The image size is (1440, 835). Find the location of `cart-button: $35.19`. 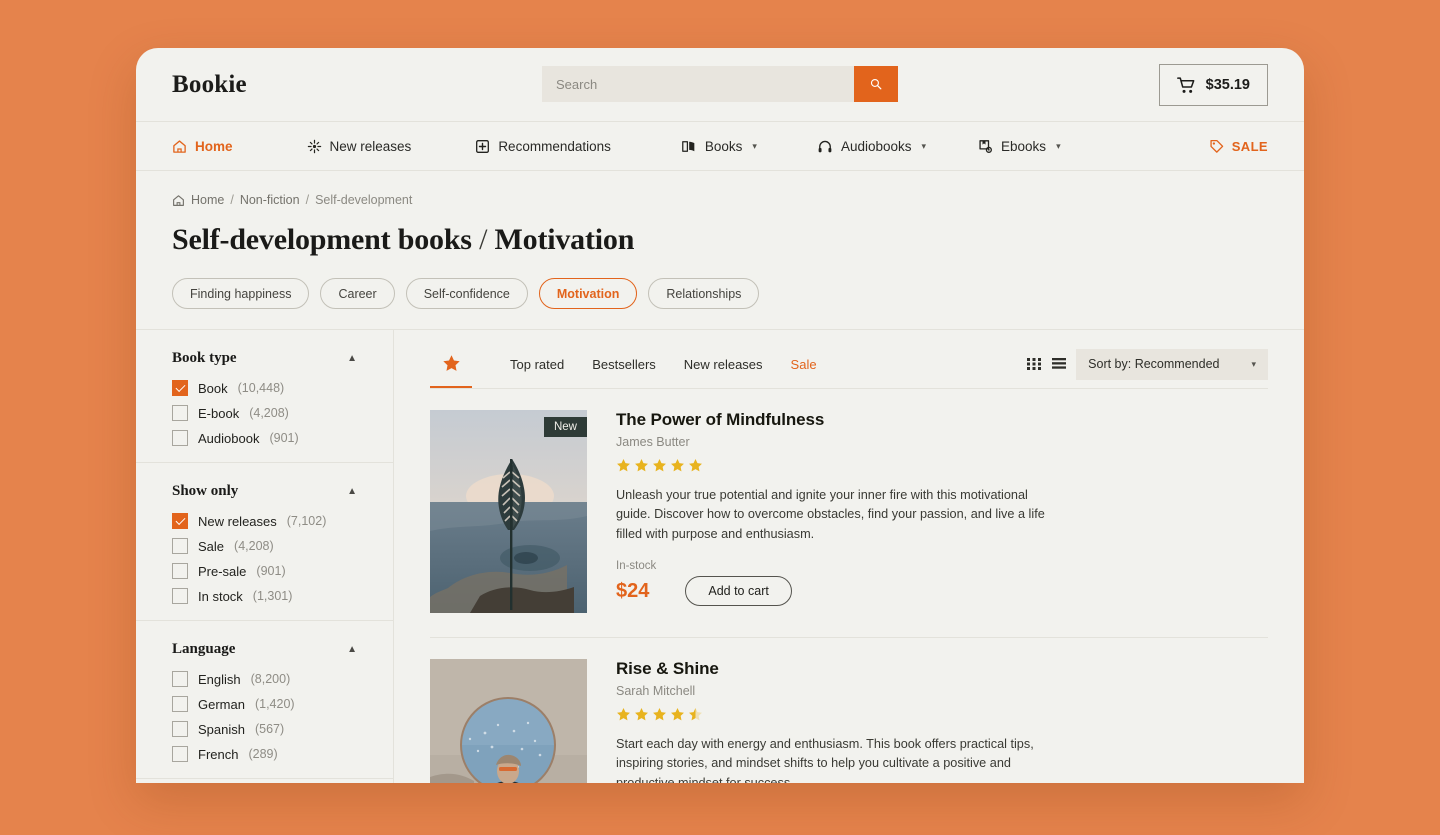

cart-button: $35.19 is located at coordinates (1213, 85).